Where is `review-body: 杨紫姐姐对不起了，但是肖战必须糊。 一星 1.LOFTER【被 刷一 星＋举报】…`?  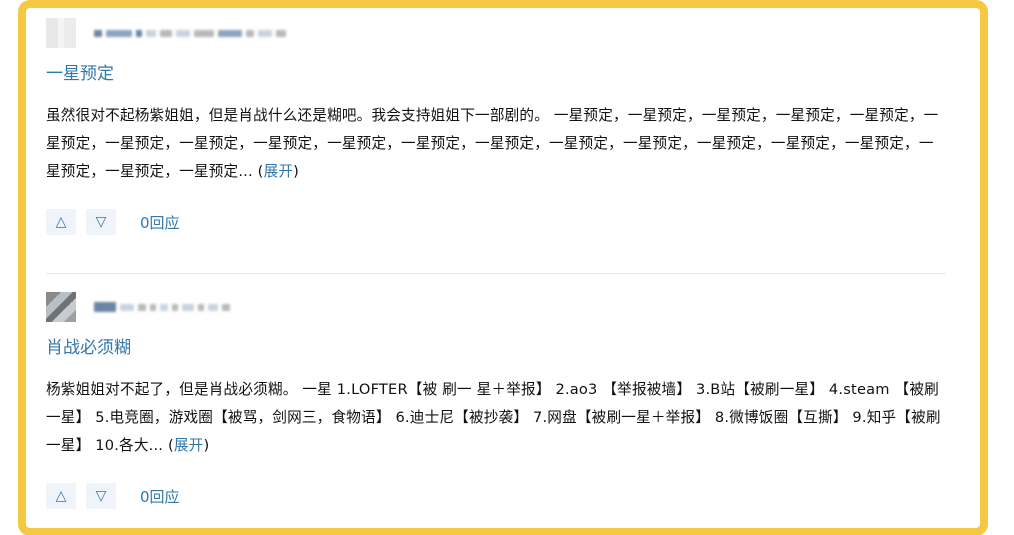
review-body: 杨紫姐姐对不起了，但是肖战必须糊。 一星 1.LOFTER【被 刷一 星＋举报】… is located at coordinates (496, 418).